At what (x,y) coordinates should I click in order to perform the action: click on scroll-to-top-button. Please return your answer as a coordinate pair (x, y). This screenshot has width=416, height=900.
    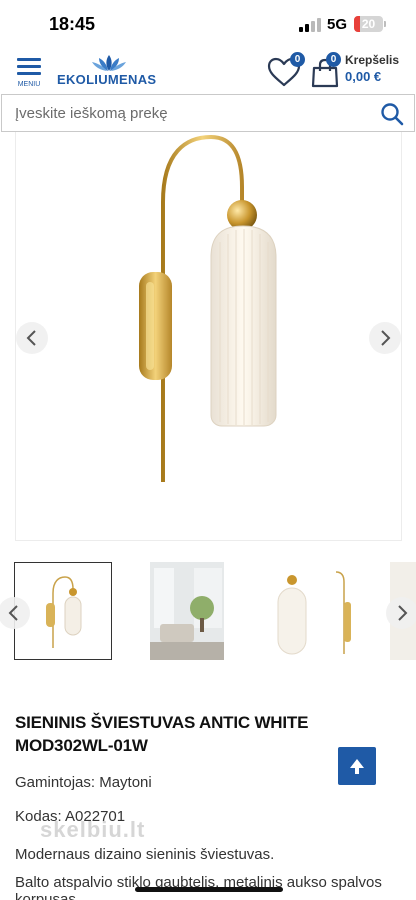
    Looking at the image, I should click on (357, 766).